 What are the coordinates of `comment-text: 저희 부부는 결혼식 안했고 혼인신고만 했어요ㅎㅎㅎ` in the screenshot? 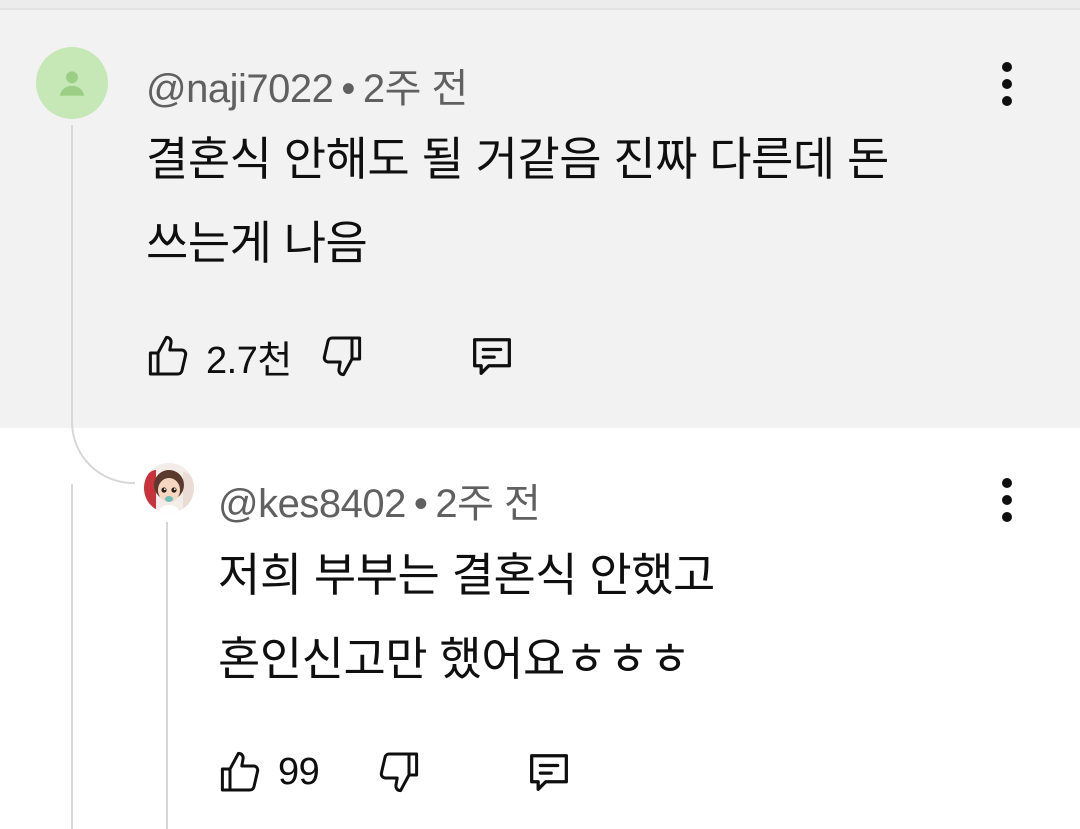 It's located at (466, 617).